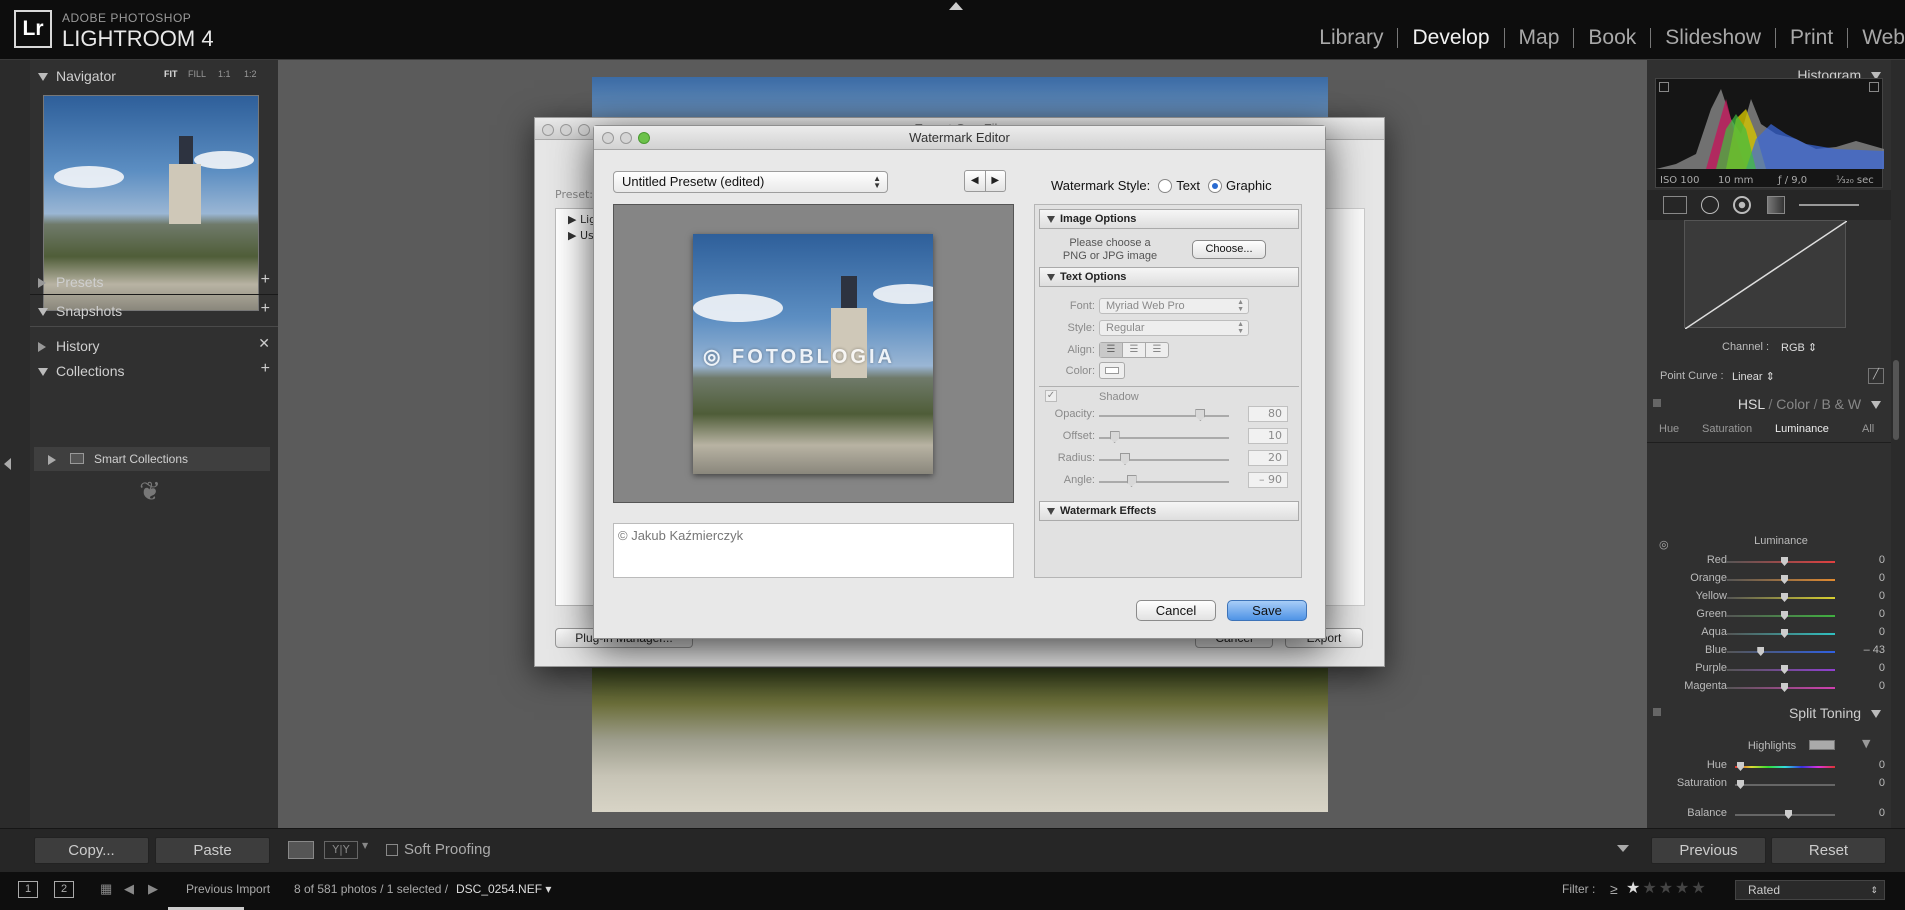 The height and width of the screenshot is (910, 1905). What do you see at coordinates (1051, 396) in the screenshot?
I see `shadow-checkbox: ✓` at bounding box center [1051, 396].